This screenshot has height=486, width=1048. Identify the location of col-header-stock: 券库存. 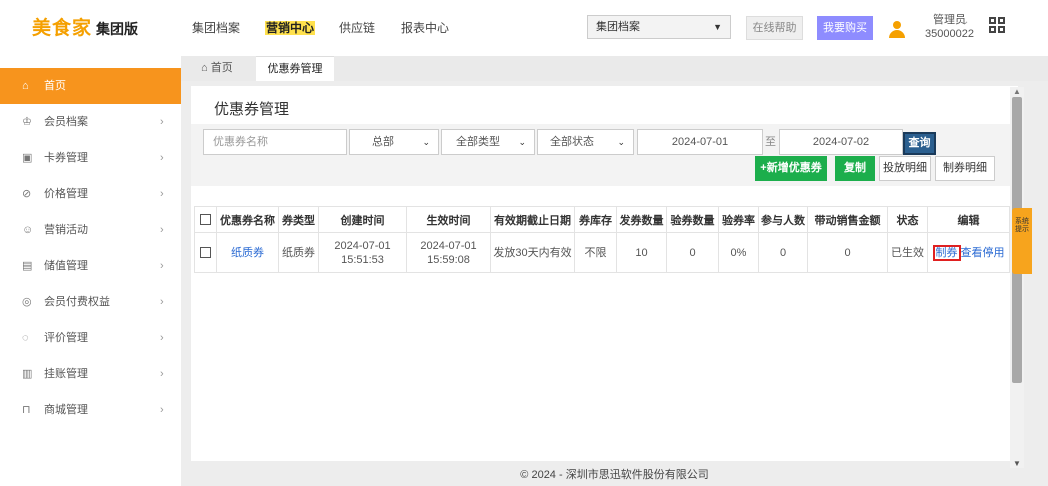
(595, 219).